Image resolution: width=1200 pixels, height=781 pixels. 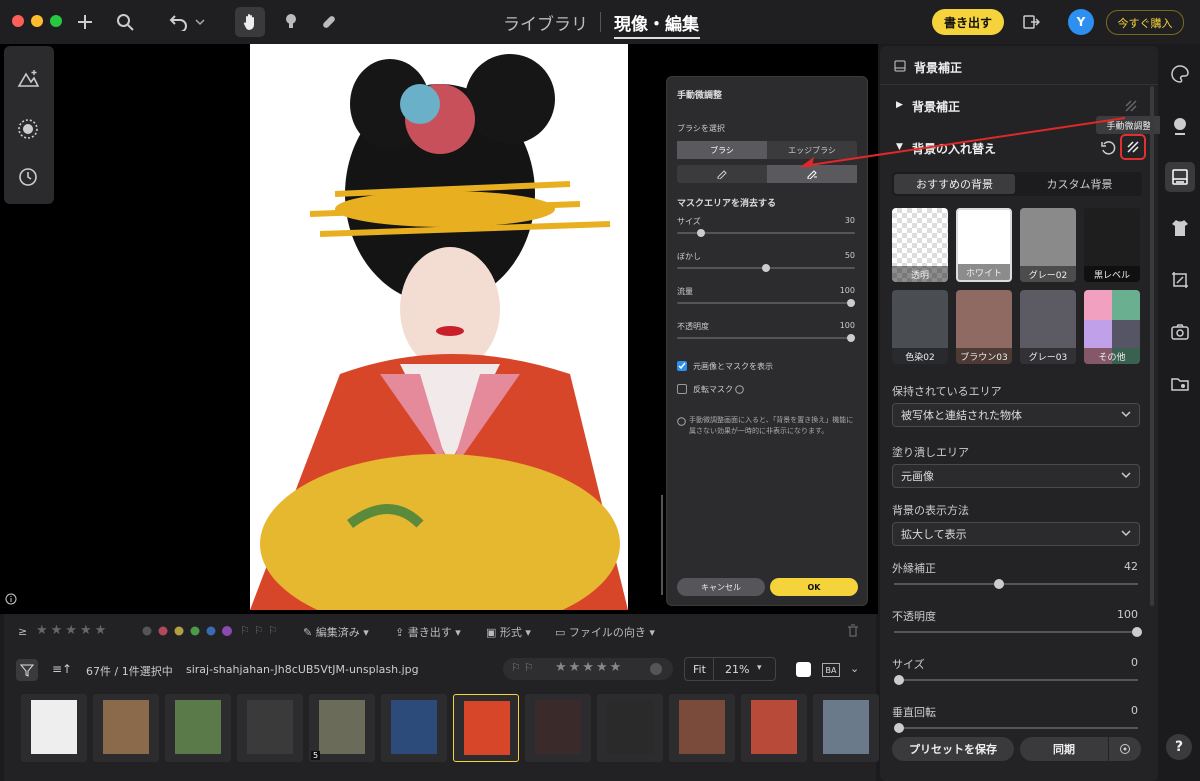 I want to click on close-window-button, so click(x=18, y=21).